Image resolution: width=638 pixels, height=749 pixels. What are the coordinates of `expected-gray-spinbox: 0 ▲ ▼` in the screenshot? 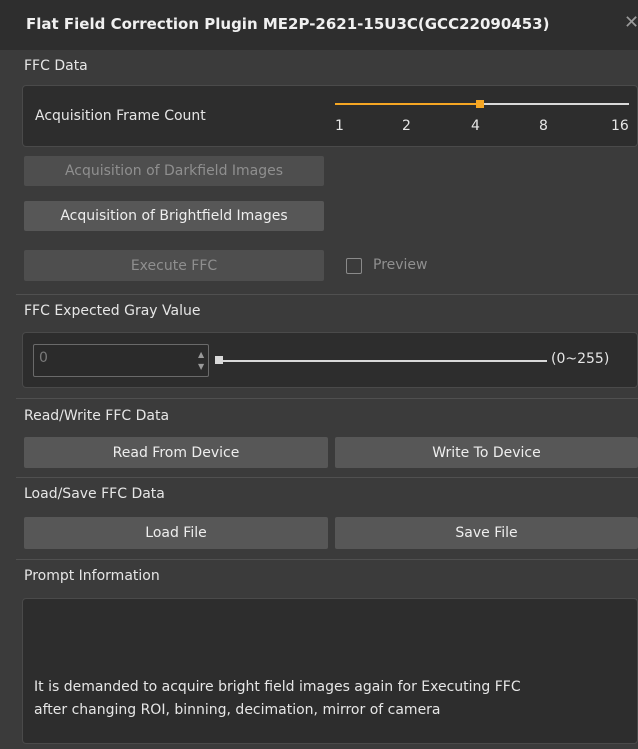 It's located at (121, 360).